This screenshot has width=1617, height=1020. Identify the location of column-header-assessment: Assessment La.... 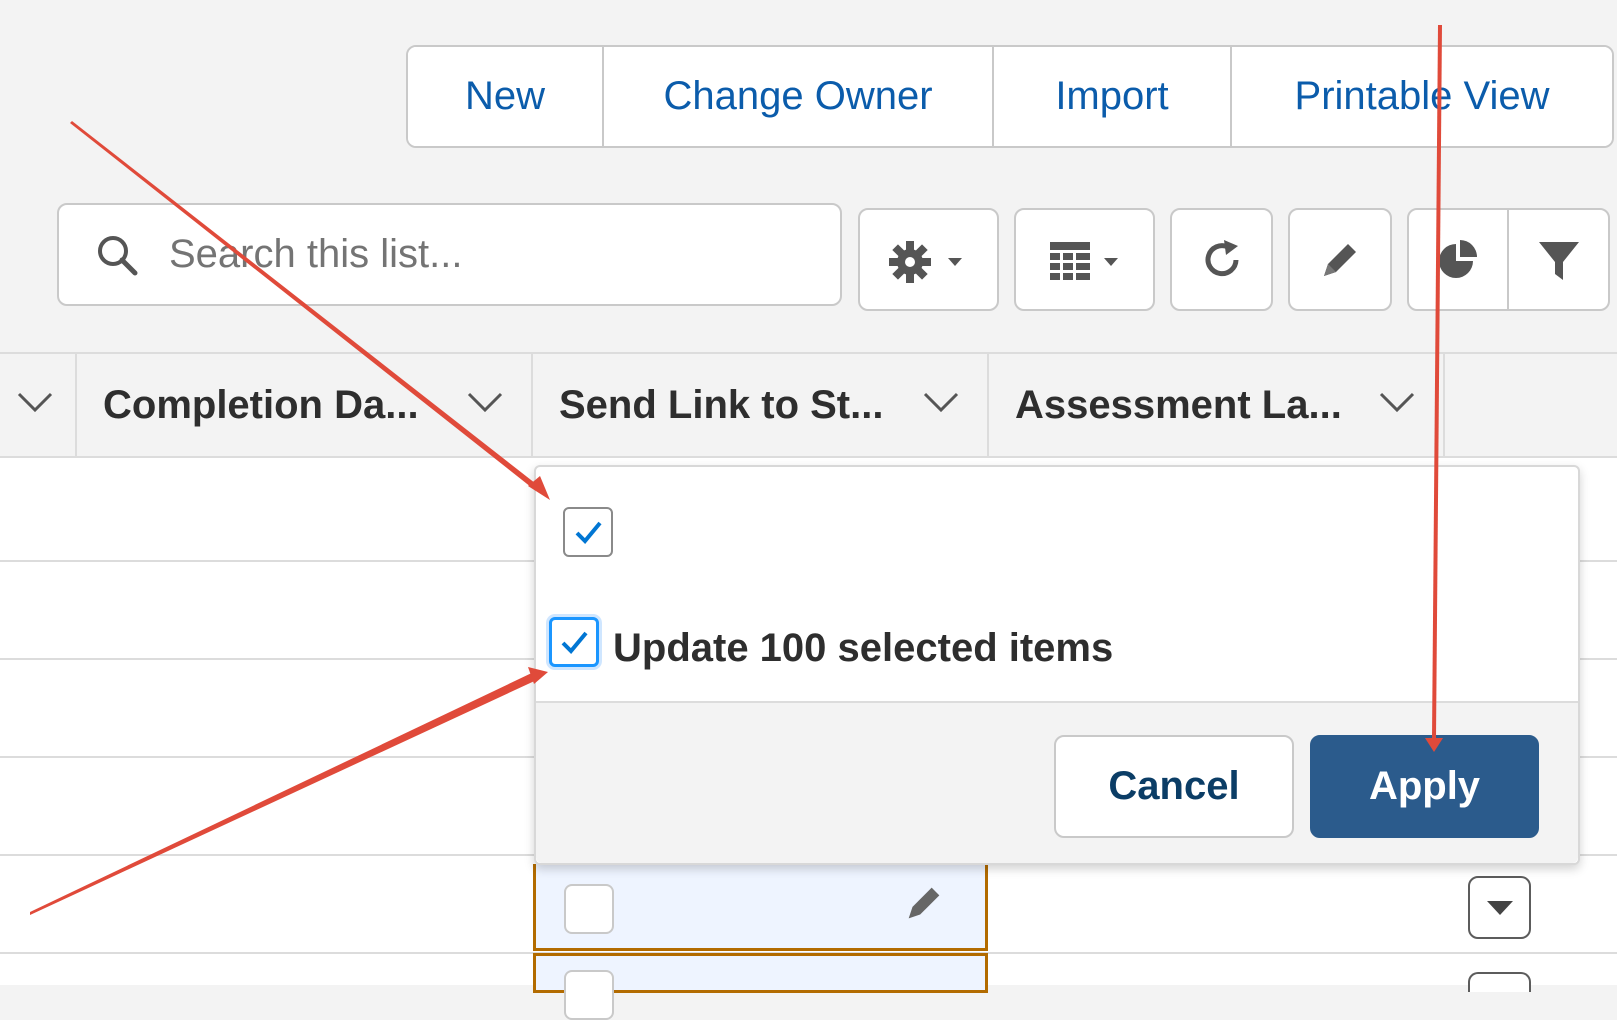
(1217, 405).